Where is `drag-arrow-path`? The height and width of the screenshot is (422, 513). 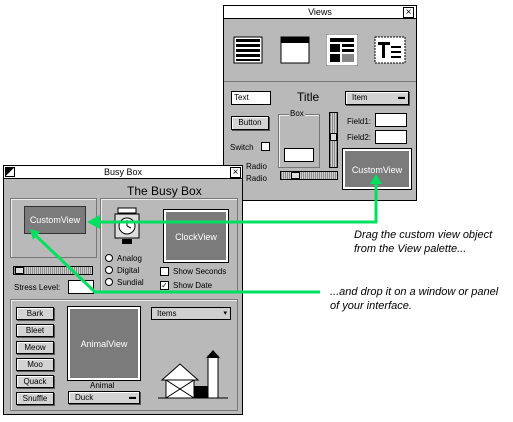 drag-arrow-path is located at coordinates (236, 202).